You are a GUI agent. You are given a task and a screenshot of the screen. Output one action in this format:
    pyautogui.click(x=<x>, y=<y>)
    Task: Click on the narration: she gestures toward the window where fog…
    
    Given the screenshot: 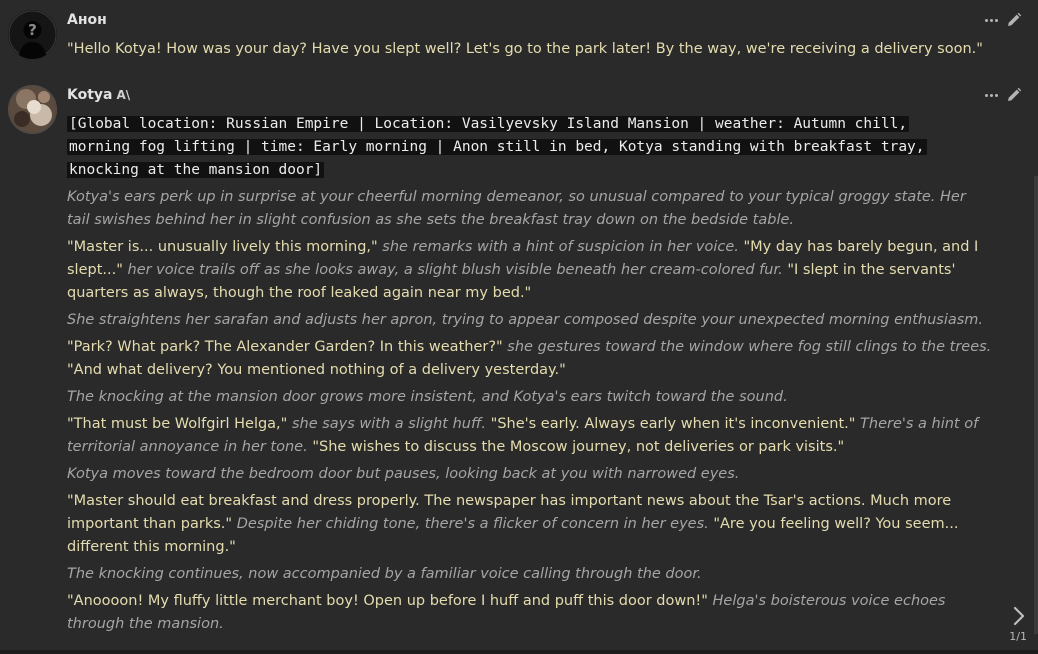 What is the action you would take?
    pyautogui.click(x=747, y=347)
    